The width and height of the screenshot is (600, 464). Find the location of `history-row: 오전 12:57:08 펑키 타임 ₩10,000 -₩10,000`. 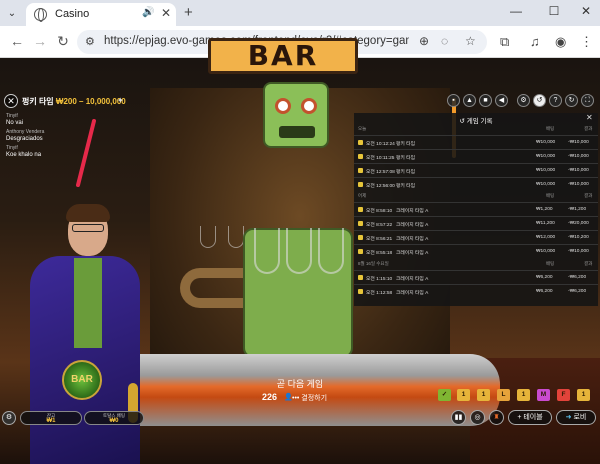

history-row: 오전 12:57:08 펑키 타임 ₩10,000 -₩10,000 is located at coordinates (476, 170).